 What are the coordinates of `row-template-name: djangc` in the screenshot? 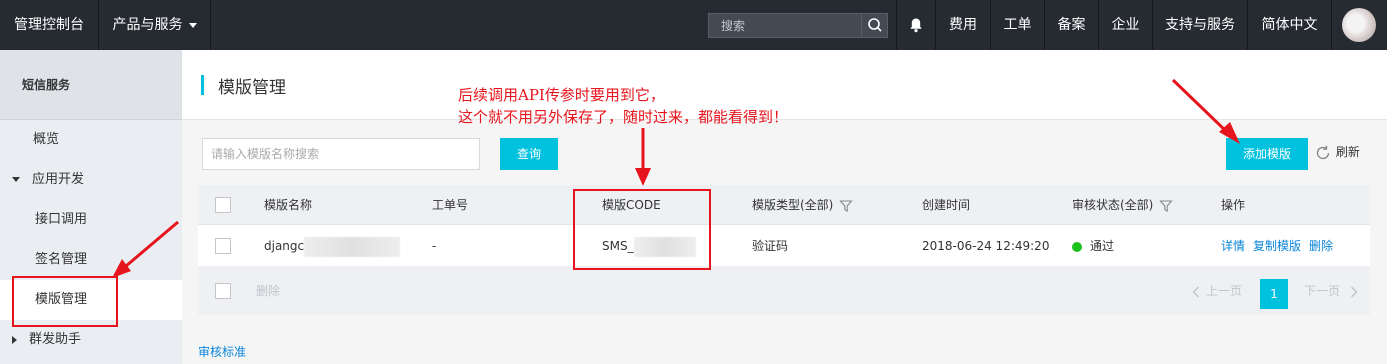 It's located at (332, 246).